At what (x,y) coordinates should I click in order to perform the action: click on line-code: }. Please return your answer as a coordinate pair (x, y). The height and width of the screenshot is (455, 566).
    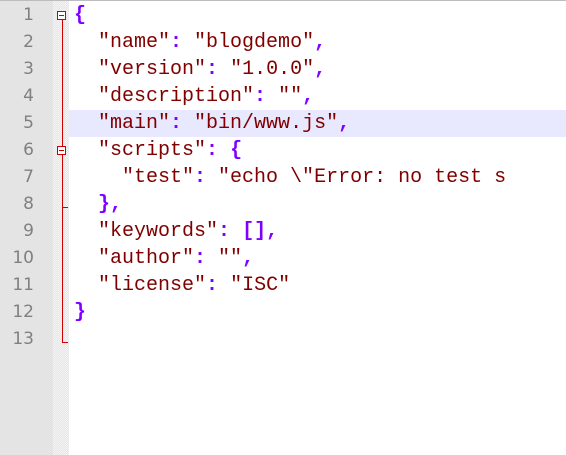
    Looking at the image, I should click on (80, 312).